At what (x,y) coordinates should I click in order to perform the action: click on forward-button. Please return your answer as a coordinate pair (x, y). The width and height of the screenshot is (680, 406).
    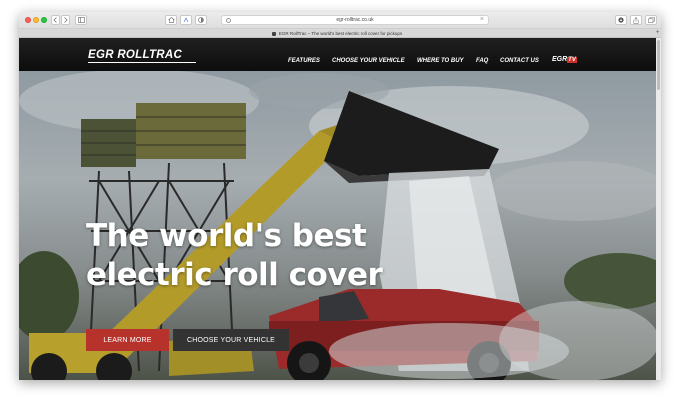
    Looking at the image, I should click on (65, 20).